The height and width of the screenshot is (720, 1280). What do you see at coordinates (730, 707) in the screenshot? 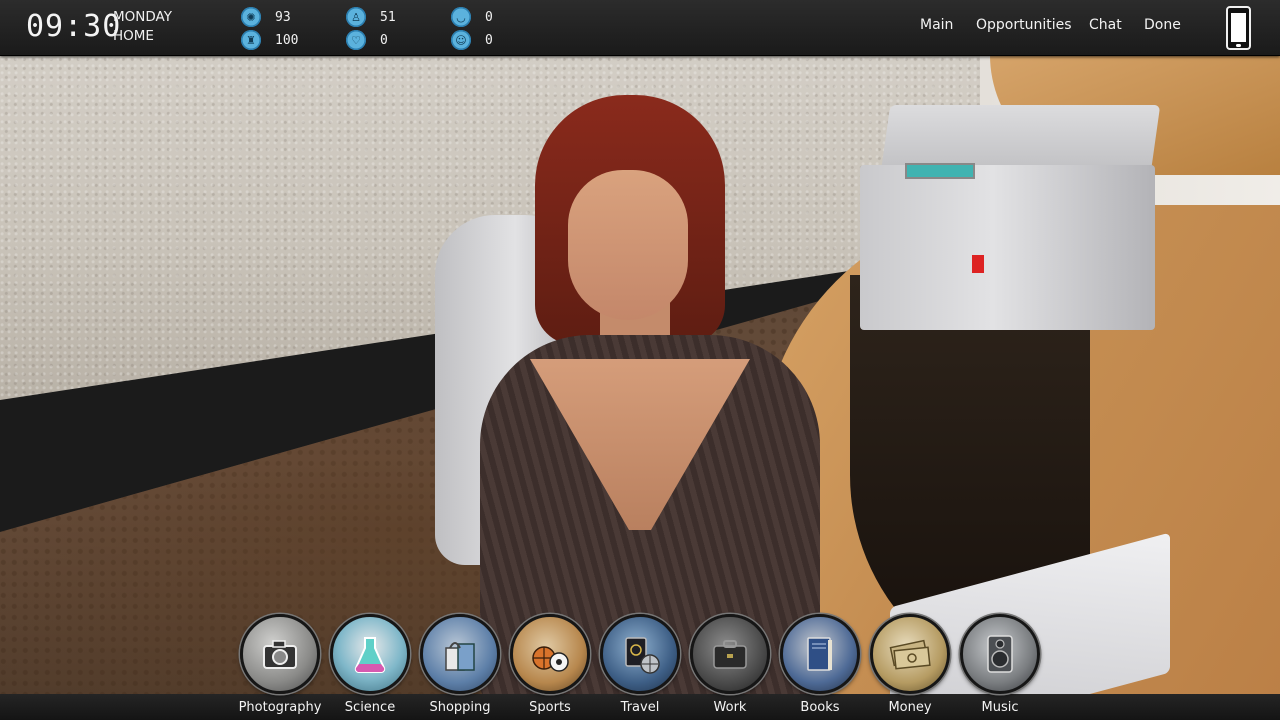
I see `category-label: Work` at bounding box center [730, 707].